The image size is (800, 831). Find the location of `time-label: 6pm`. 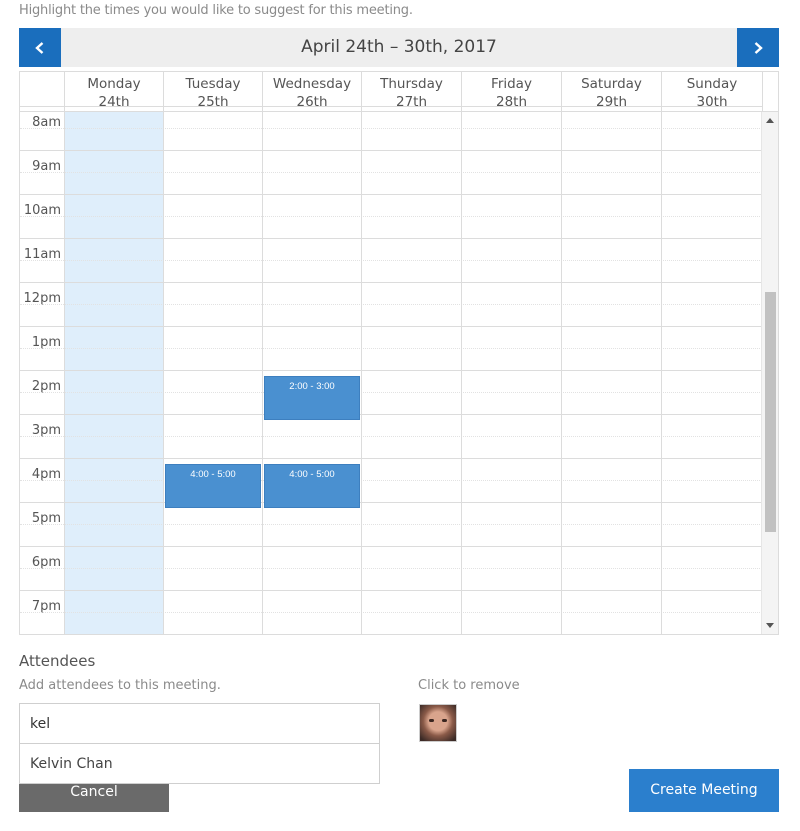

time-label: 6pm is located at coordinates (46, 562).